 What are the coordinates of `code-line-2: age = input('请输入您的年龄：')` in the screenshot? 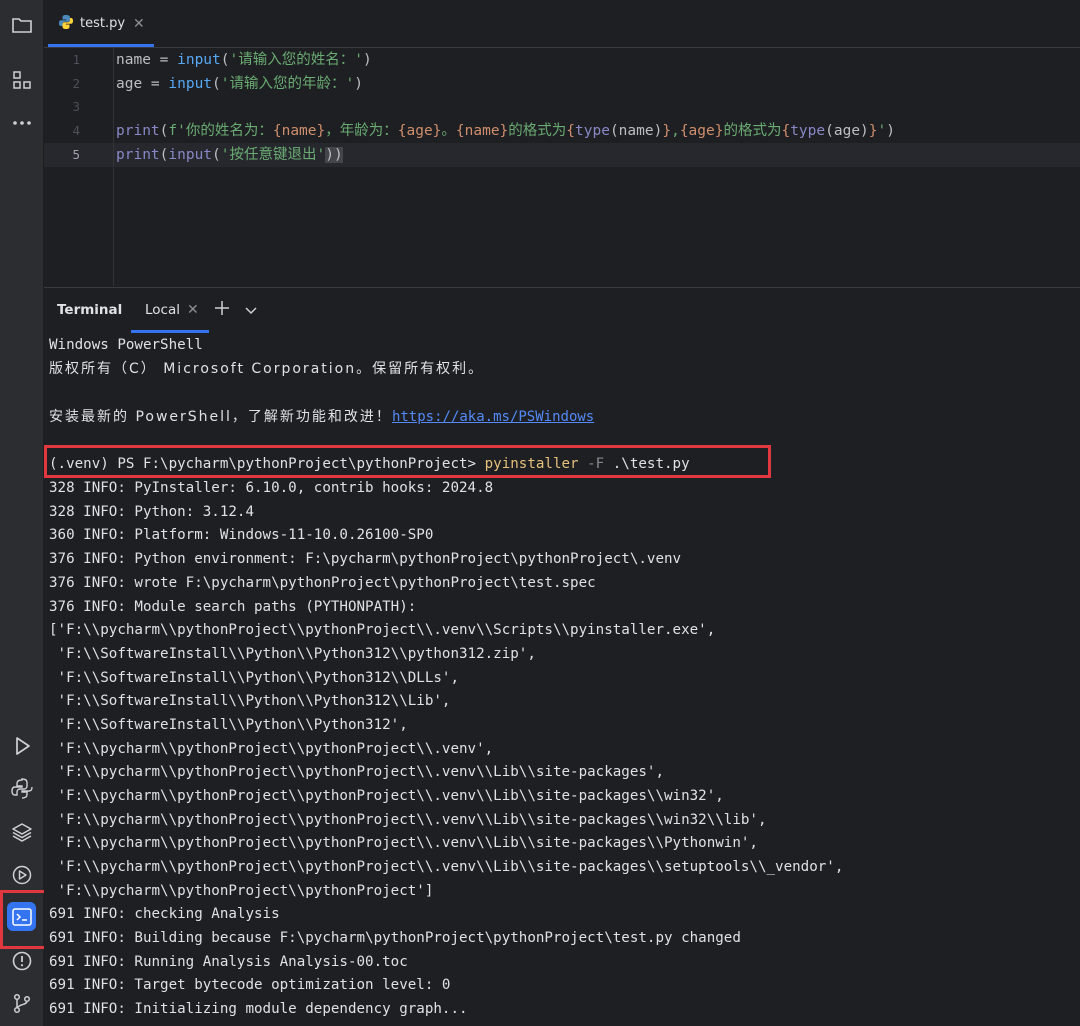 It's located at (239, 84).